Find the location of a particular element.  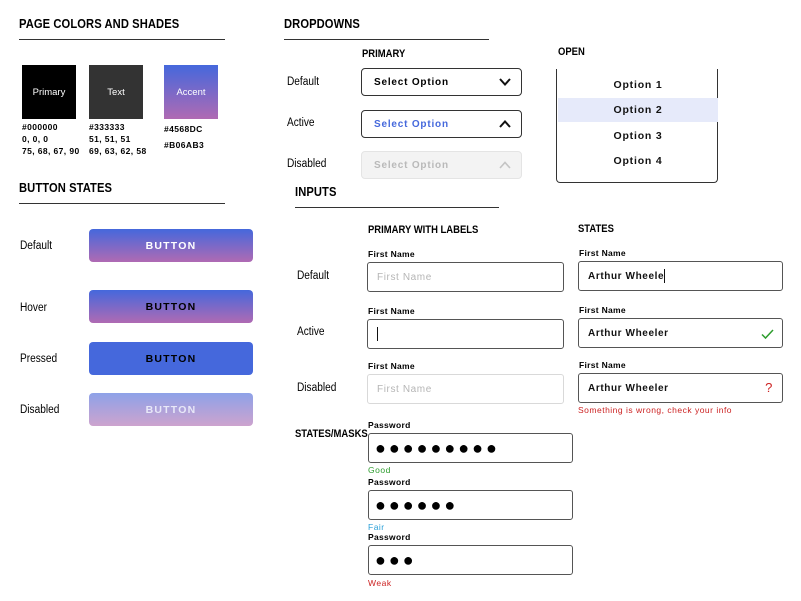

swatch-primary-label: Primary is located at coordinates (49, 92).